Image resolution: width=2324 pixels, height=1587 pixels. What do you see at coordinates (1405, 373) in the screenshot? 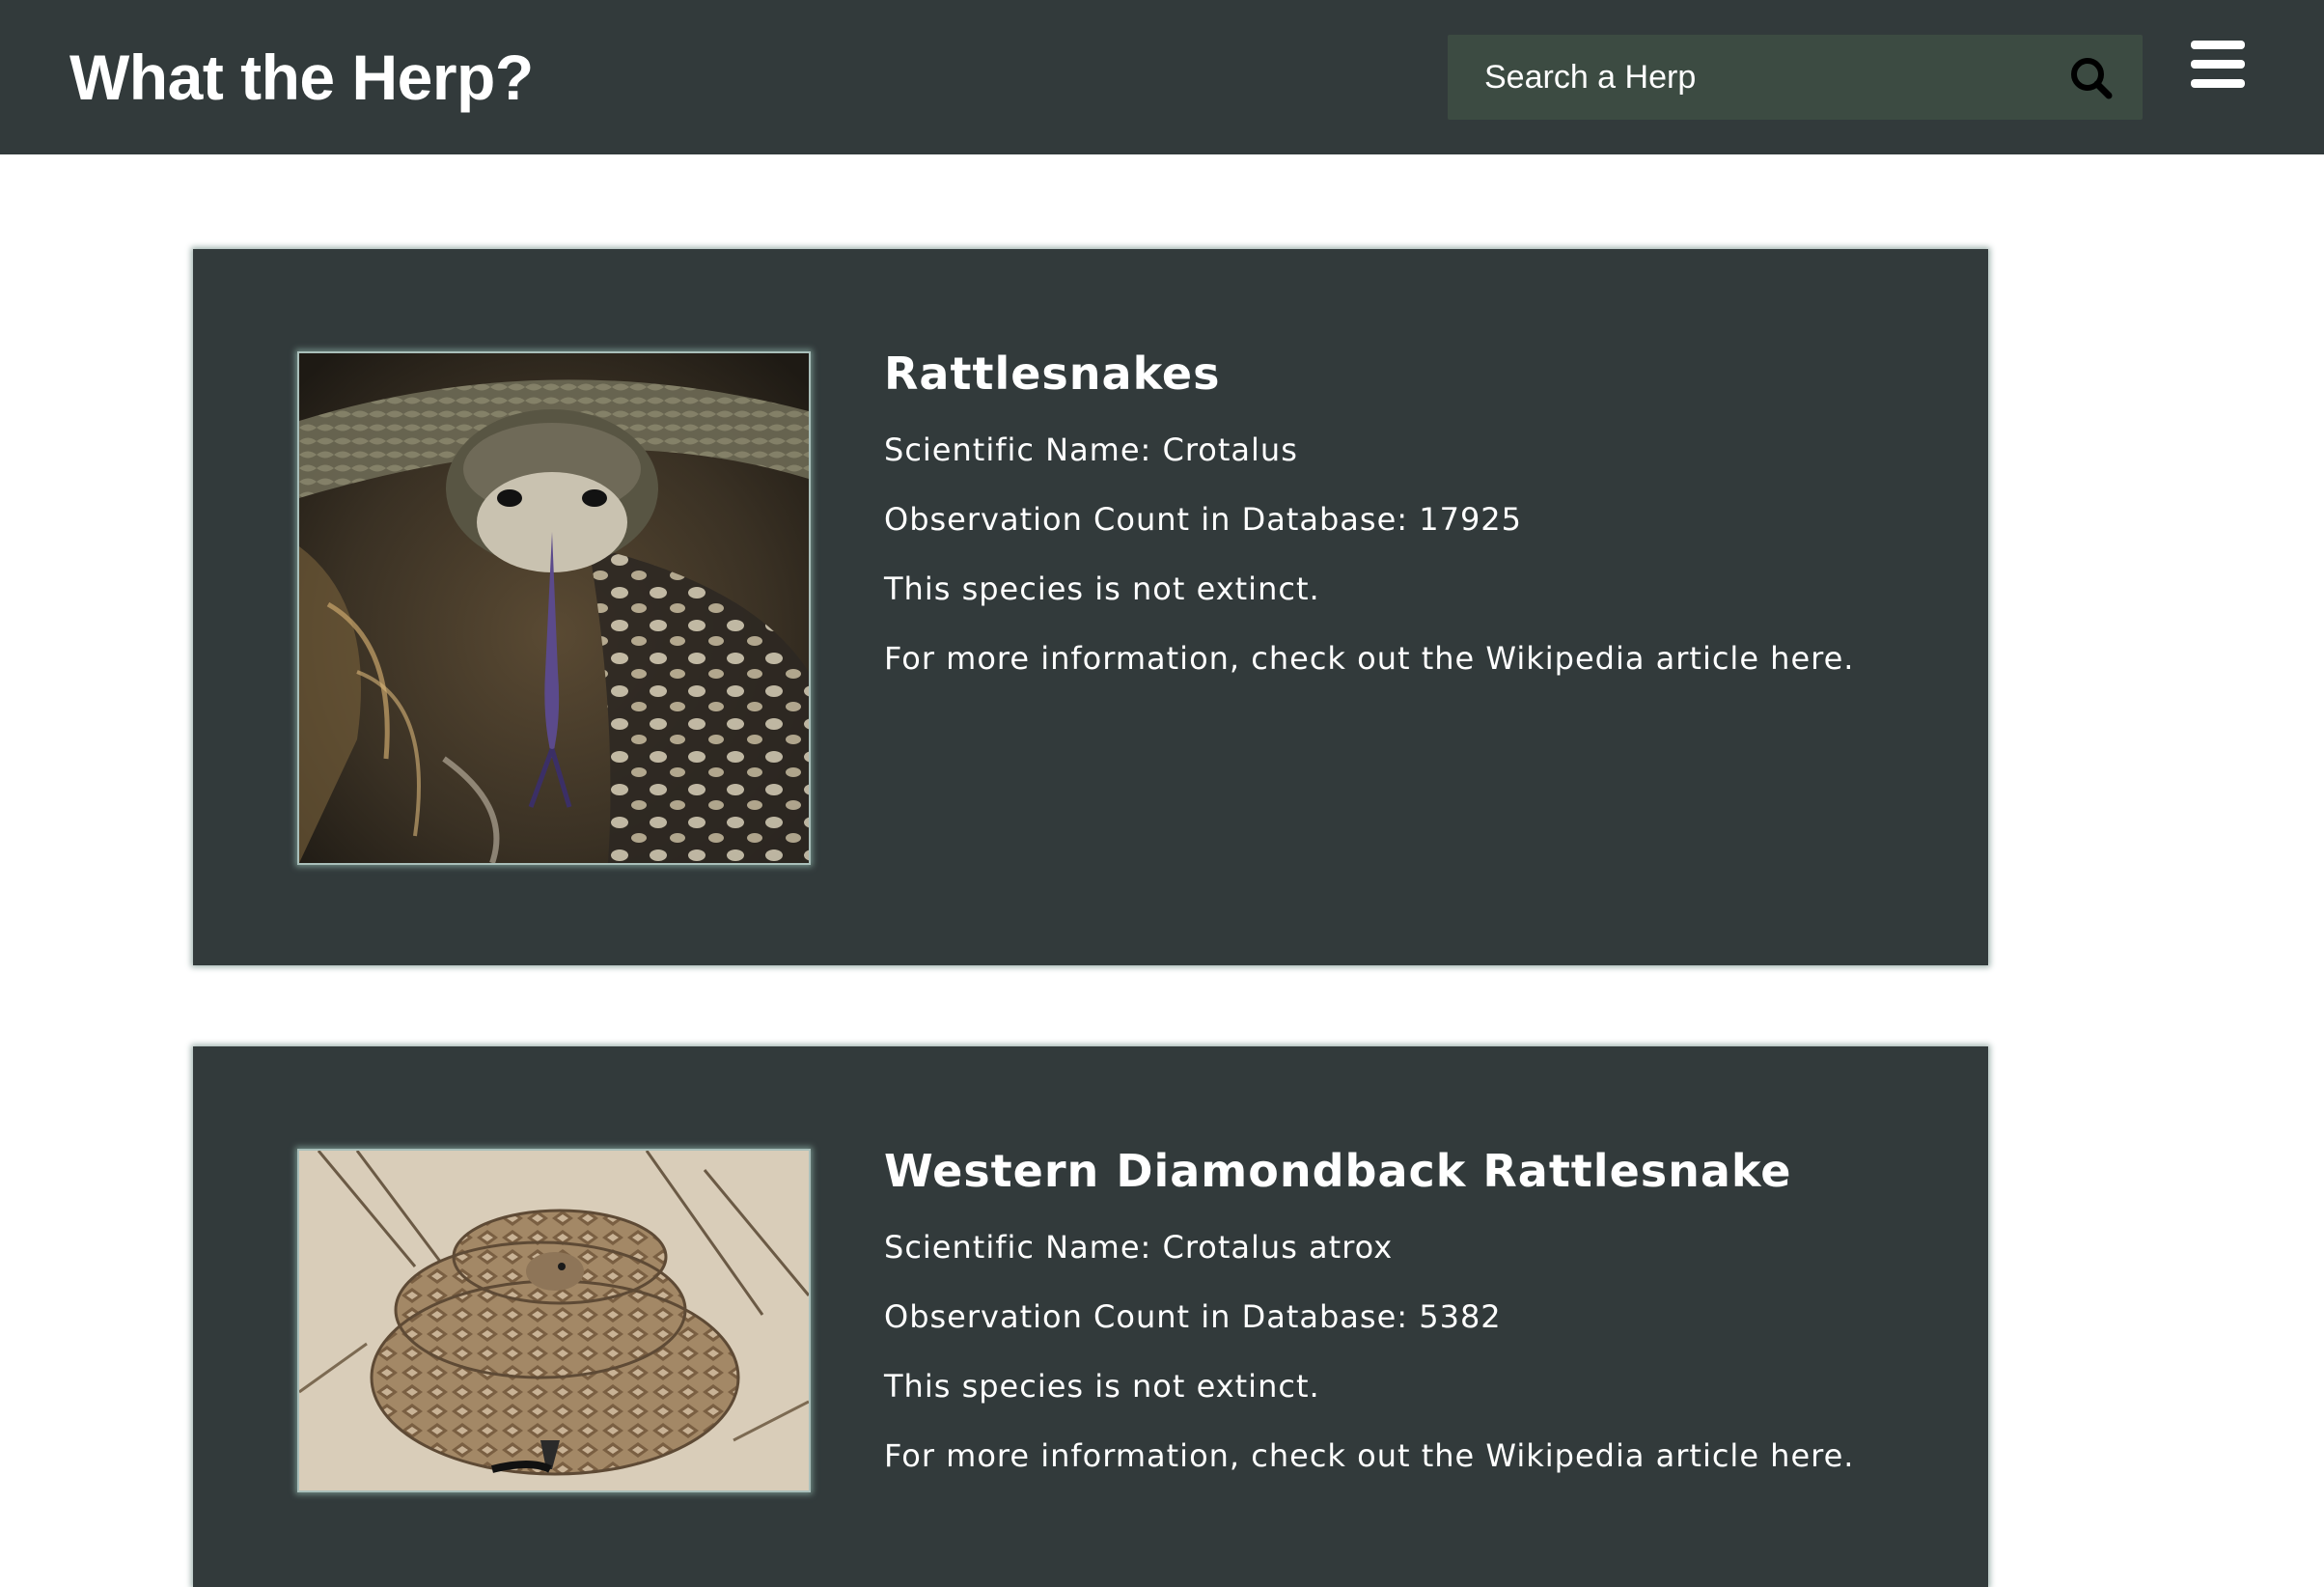
I see `species-name: Rattlesnakes` at bounding box center [1405, 373].